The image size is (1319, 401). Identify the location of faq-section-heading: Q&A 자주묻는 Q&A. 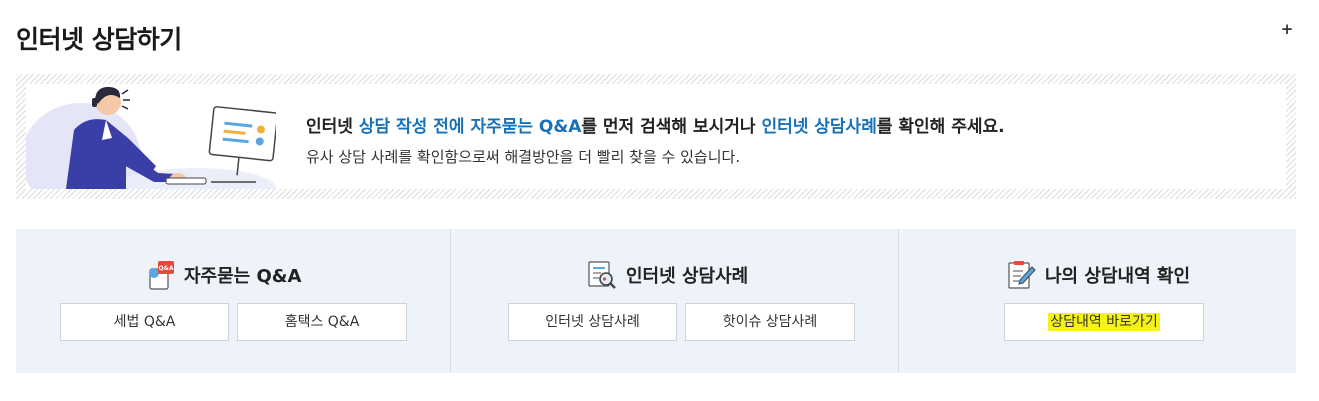
(222, 275).